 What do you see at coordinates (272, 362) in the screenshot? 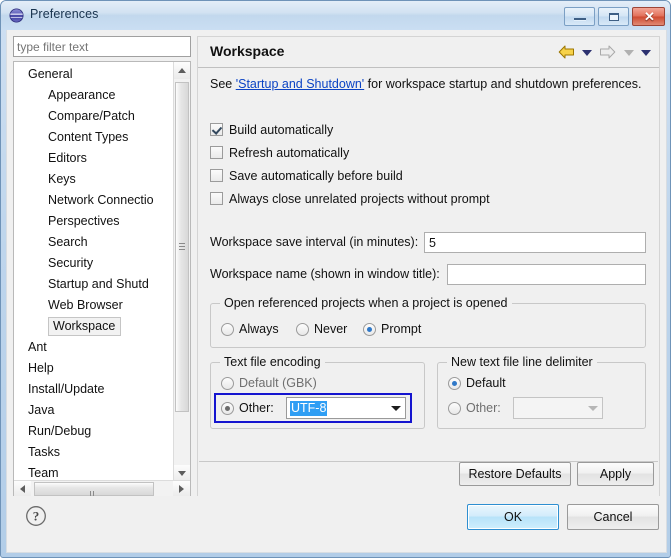
I see `group-title: Text file encoding` at bounding box center [272, 362].